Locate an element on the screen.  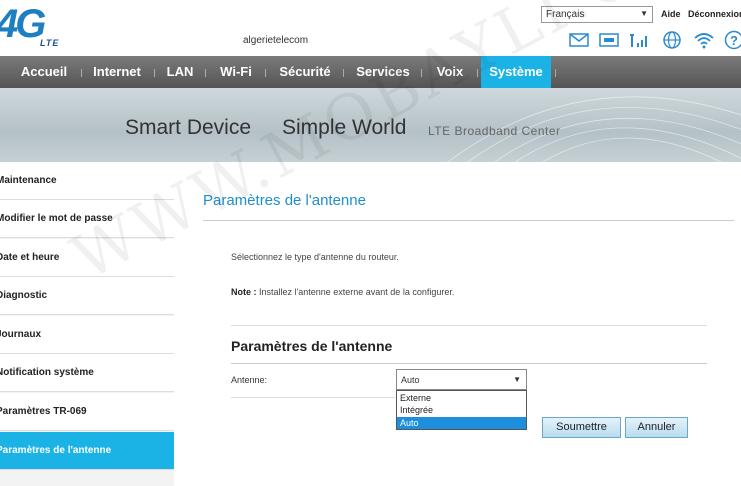
language-select: Français ▼ is located at coordinates (597, 14).